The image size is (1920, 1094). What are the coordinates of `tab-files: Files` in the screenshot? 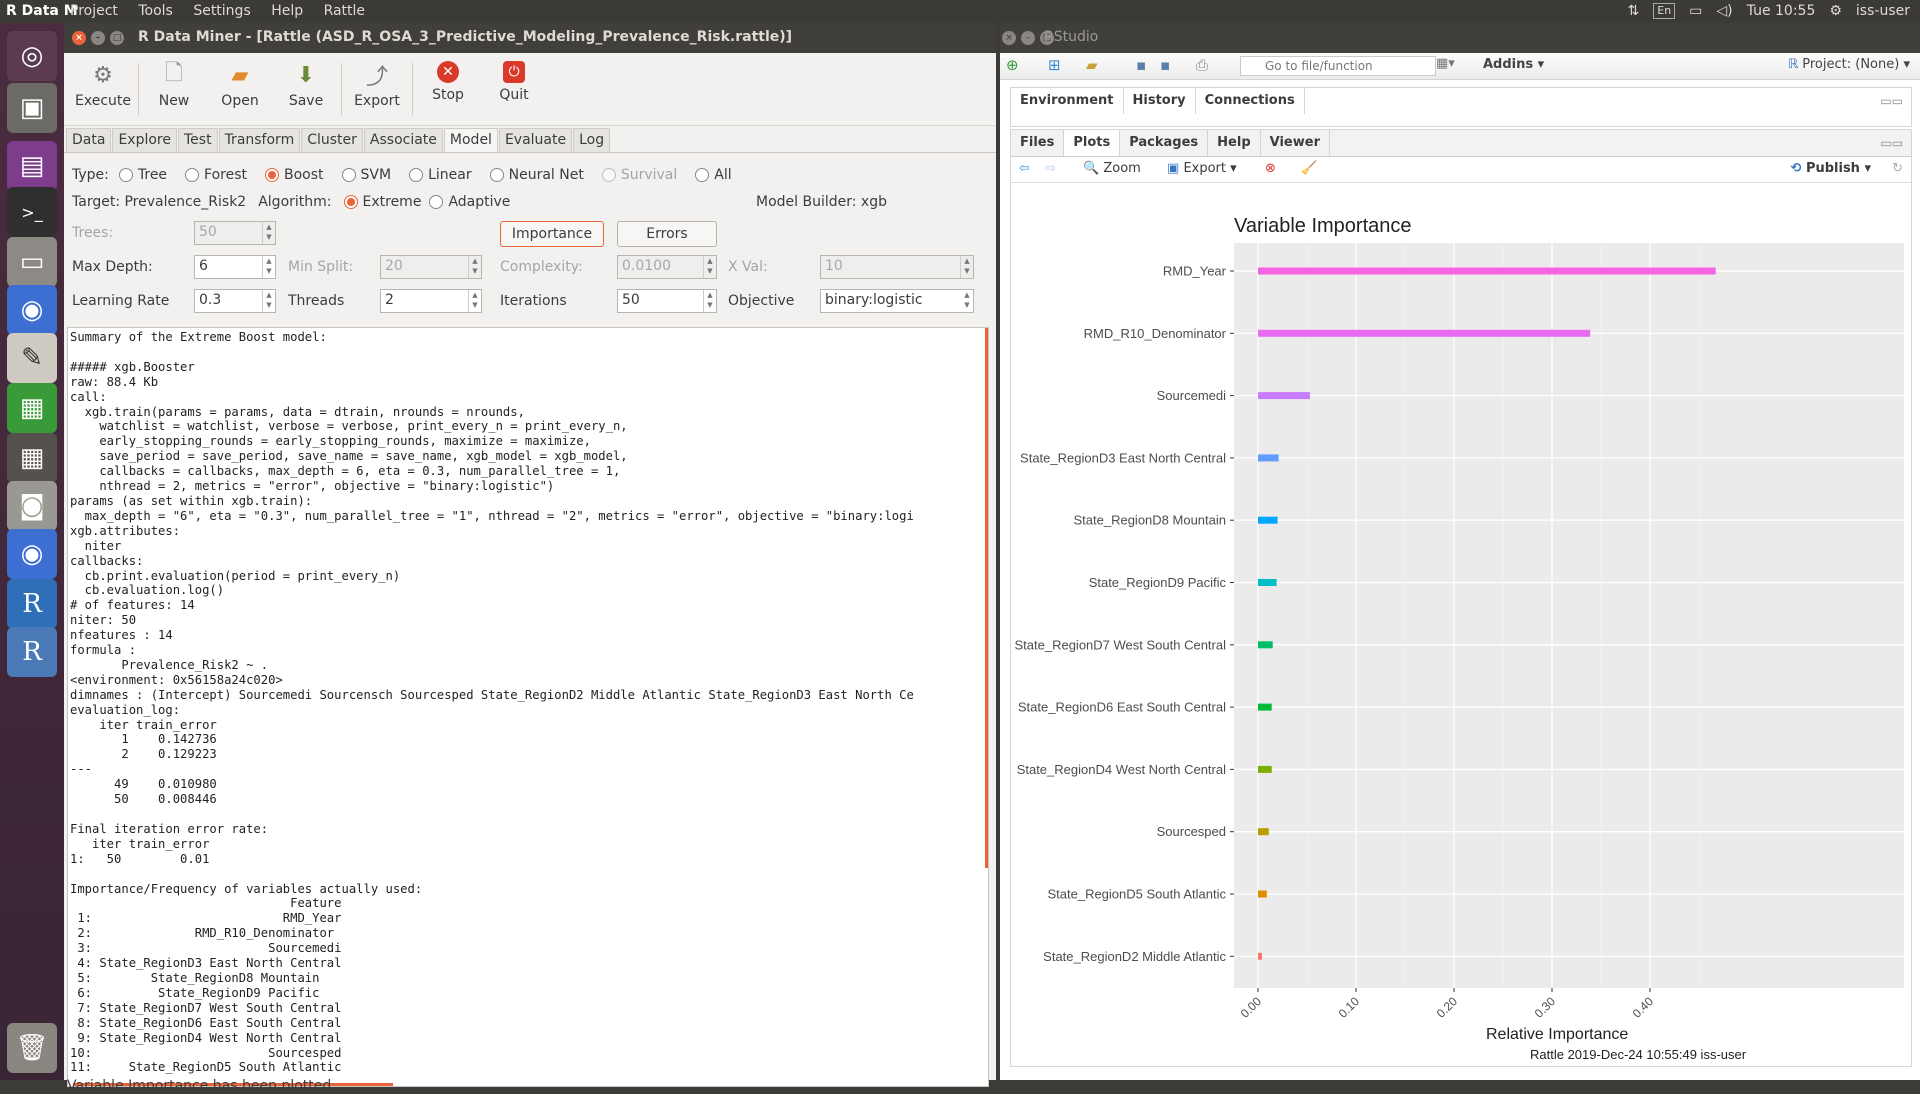 It's located at (1038, 143).